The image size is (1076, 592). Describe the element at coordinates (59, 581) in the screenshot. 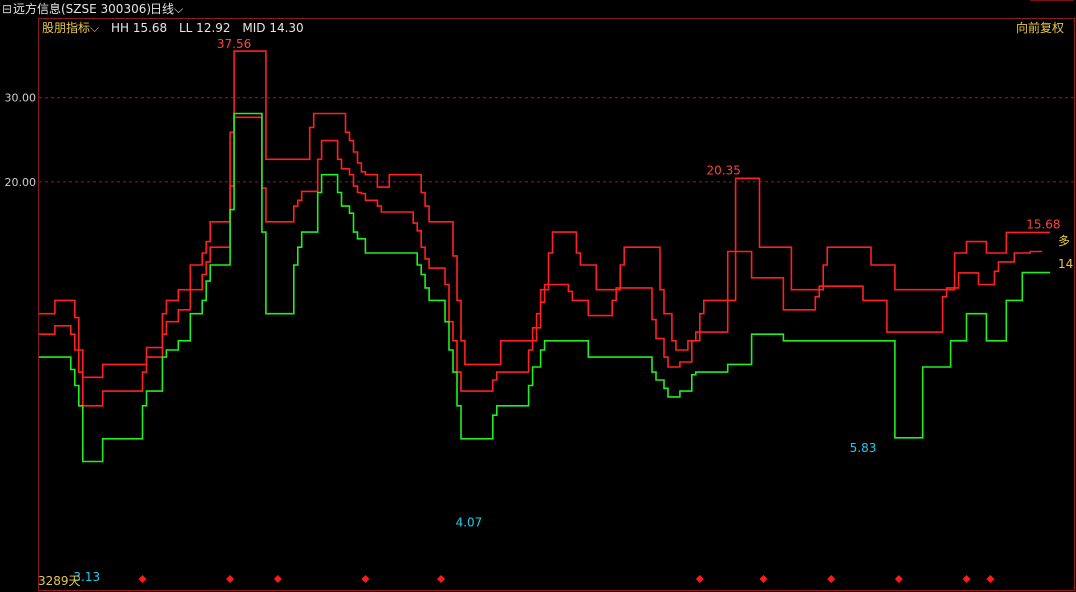

I see `days-count-label: 3289天` at that location.